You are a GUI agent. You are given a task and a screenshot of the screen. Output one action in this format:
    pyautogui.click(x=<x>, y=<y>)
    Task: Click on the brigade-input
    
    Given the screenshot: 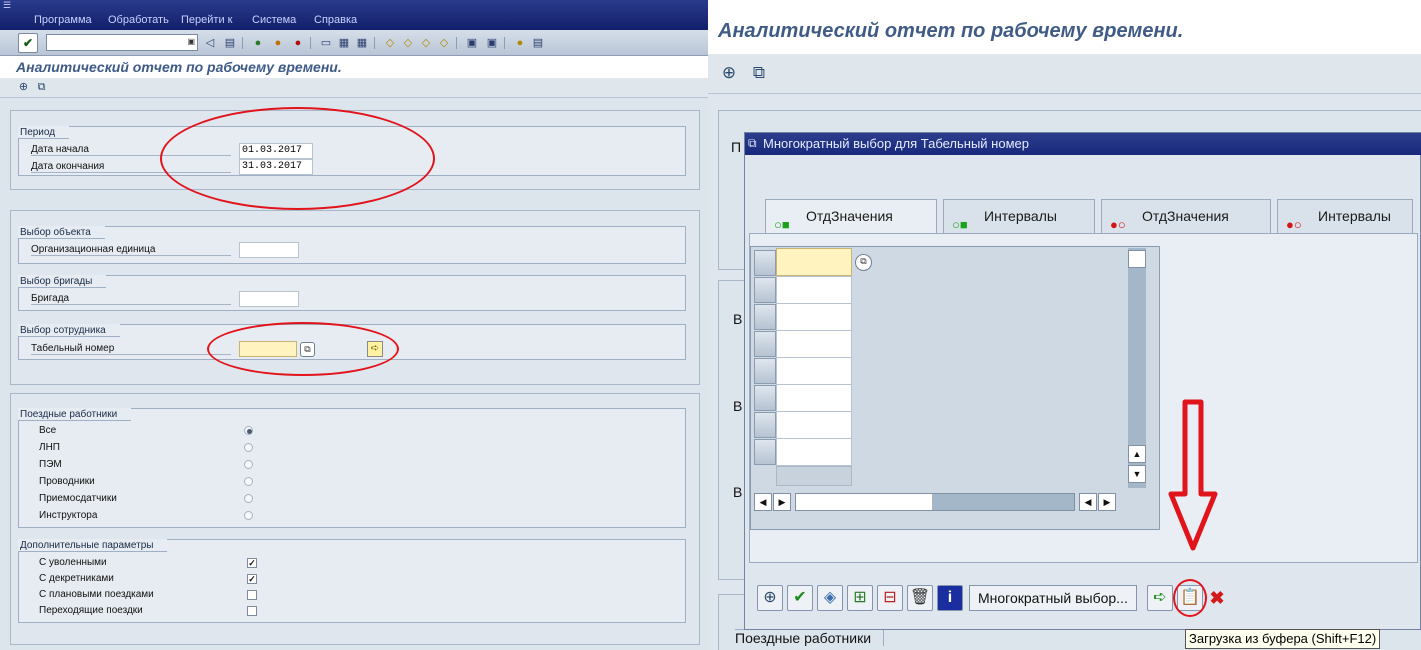 What is the action you would take?
    pyautogui.click(x=269, y=299)
    